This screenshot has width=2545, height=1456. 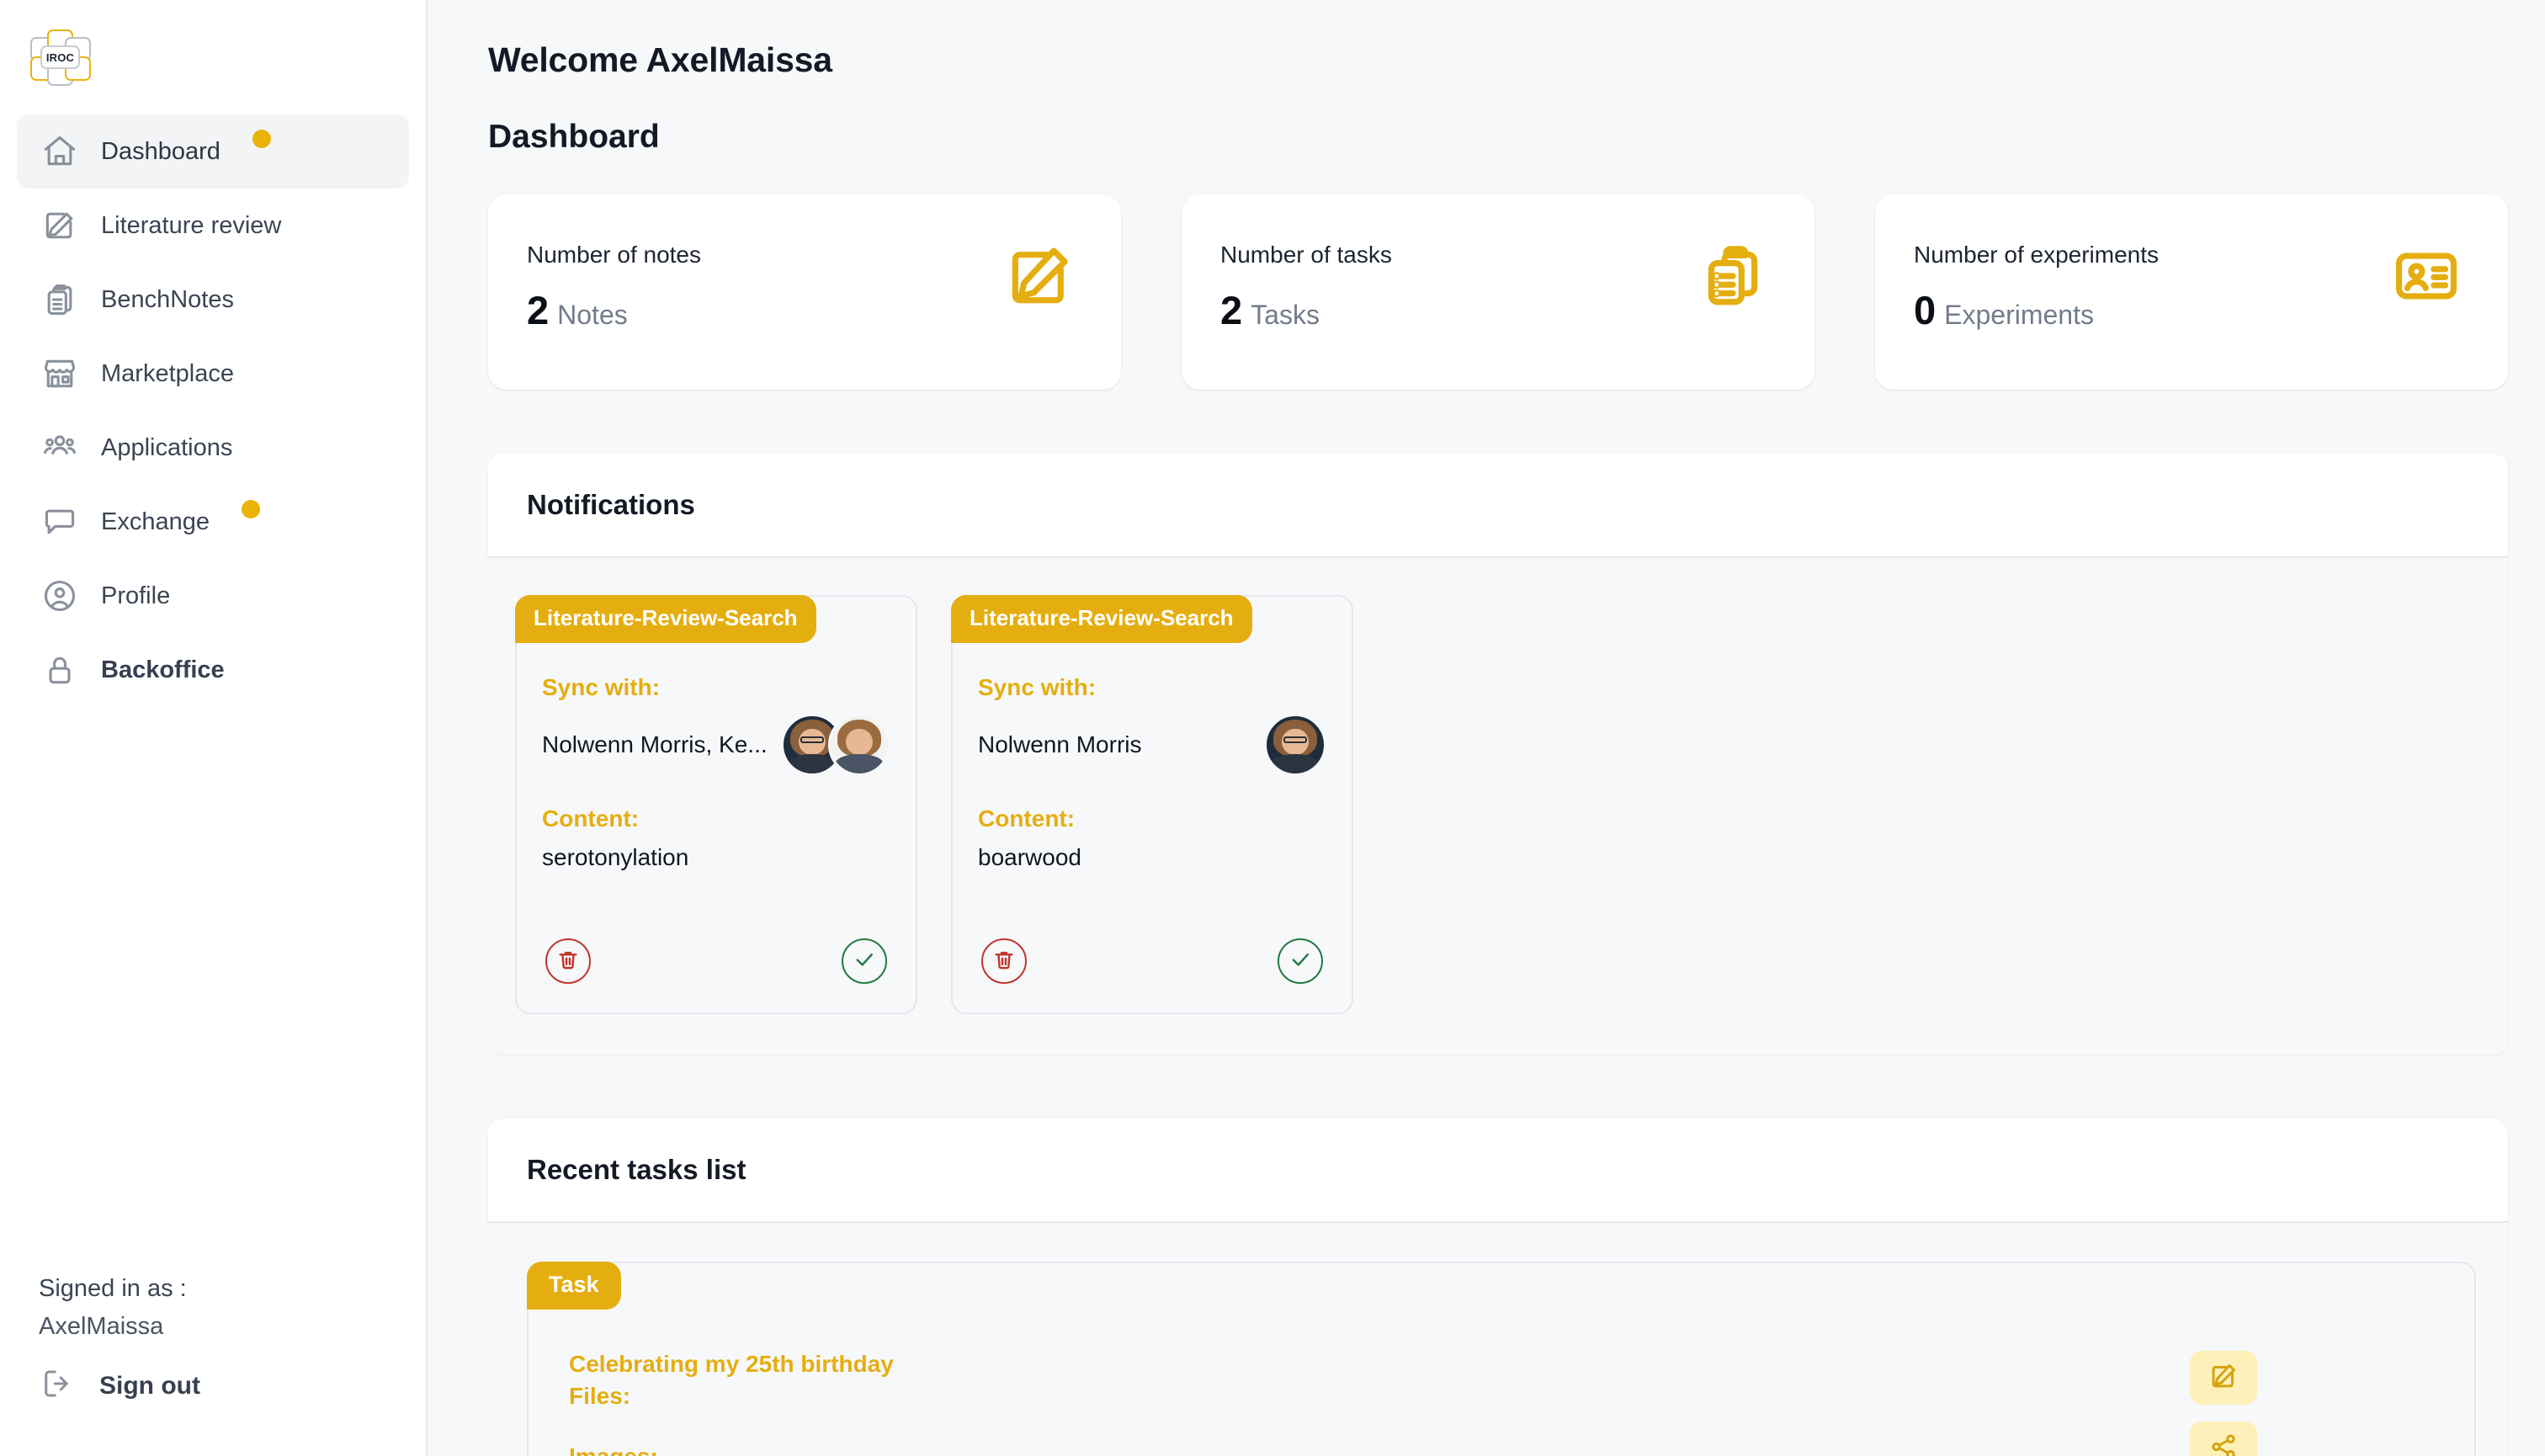 I want to click on task-files-label: Files:, so click(x=600, y=1396).